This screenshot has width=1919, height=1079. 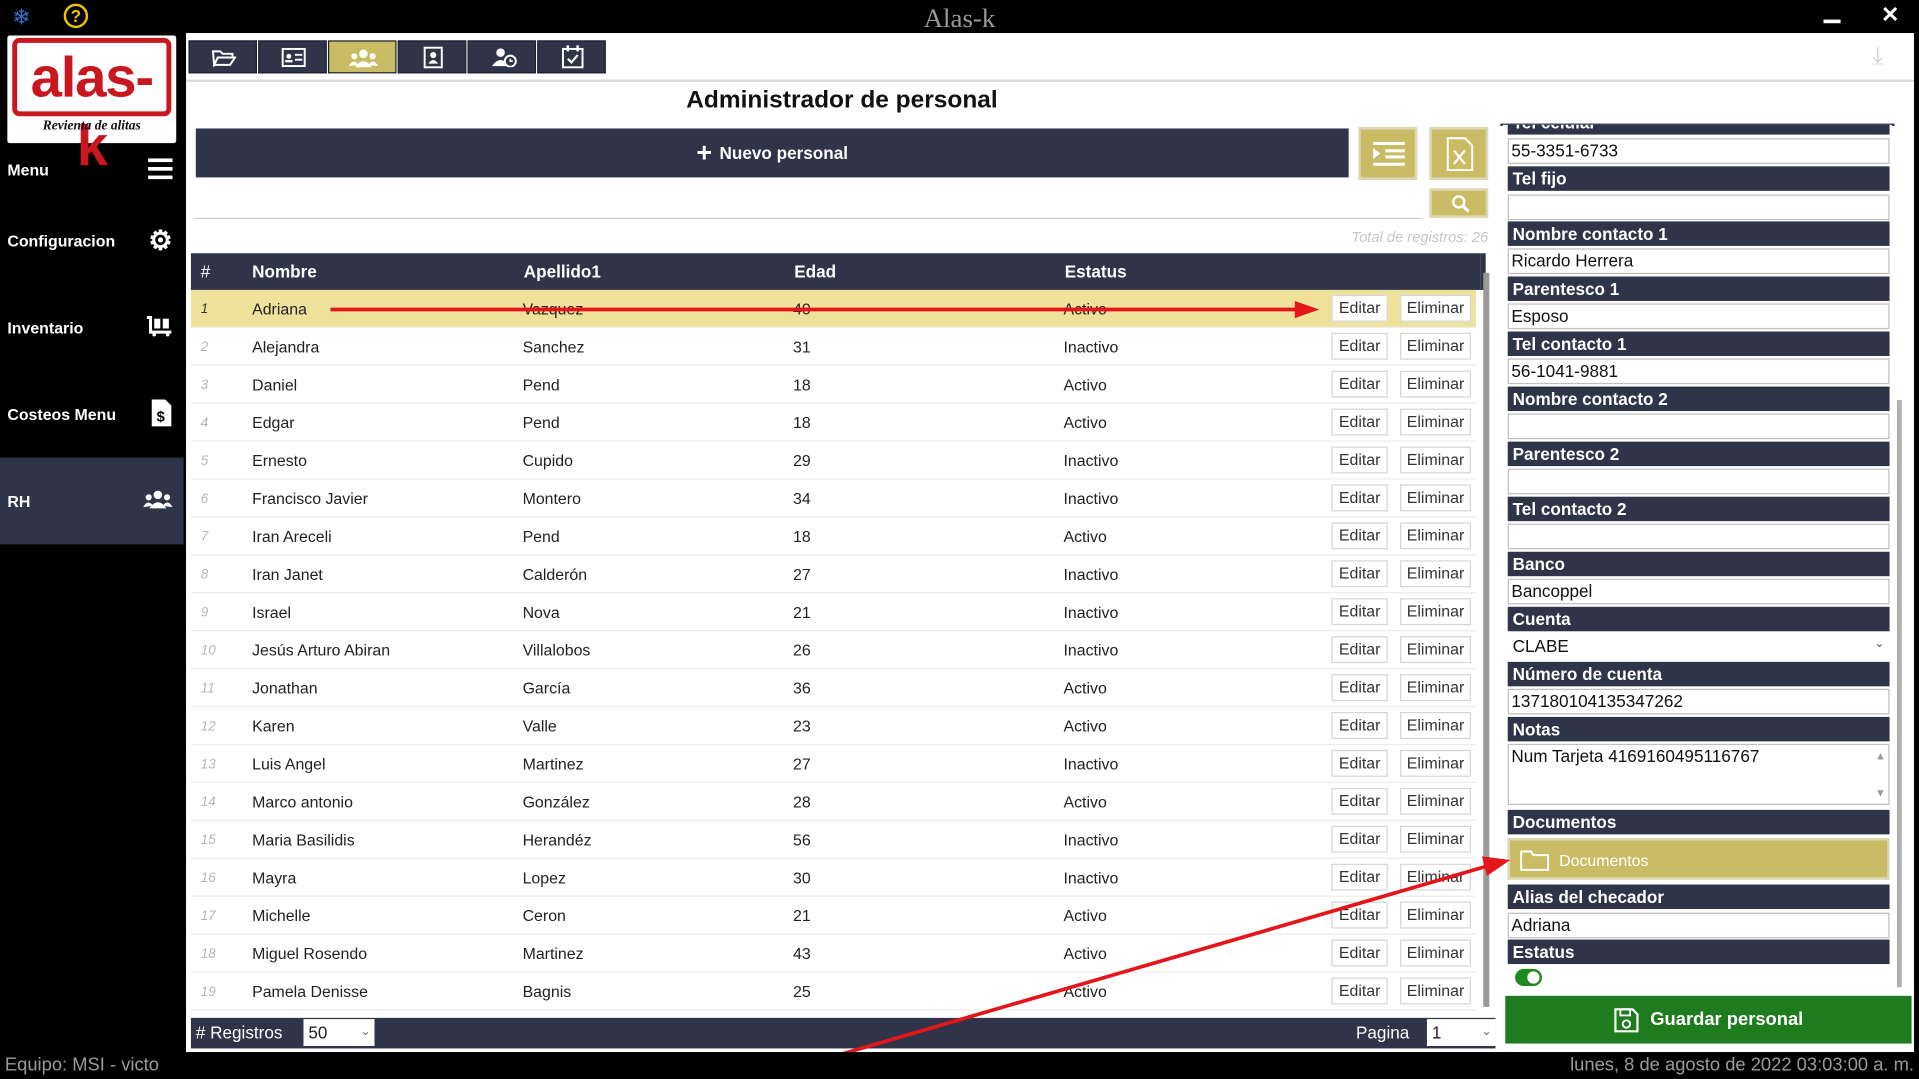 What do you see at coordinates (1142, 966) in the screenshot?
I see `annotation-arrow-documentos` at bounding box center [1142, 966].